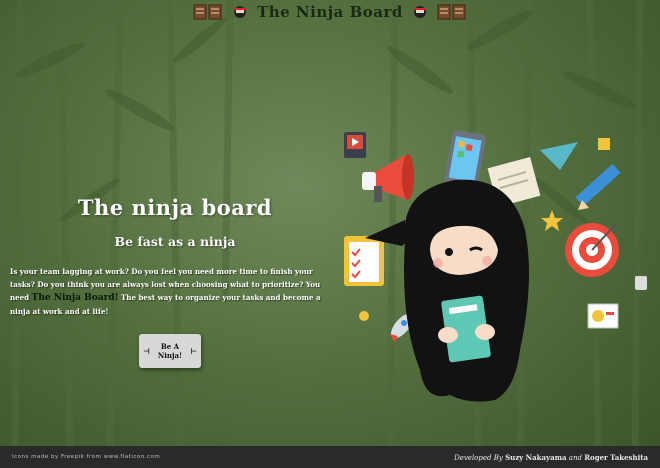 The width and height of the screenshot is (660, 468). What do you see at coordinates (604, 144) in the screenshot?
I see `sticky-note-icon` at bounding box center [604, 144].